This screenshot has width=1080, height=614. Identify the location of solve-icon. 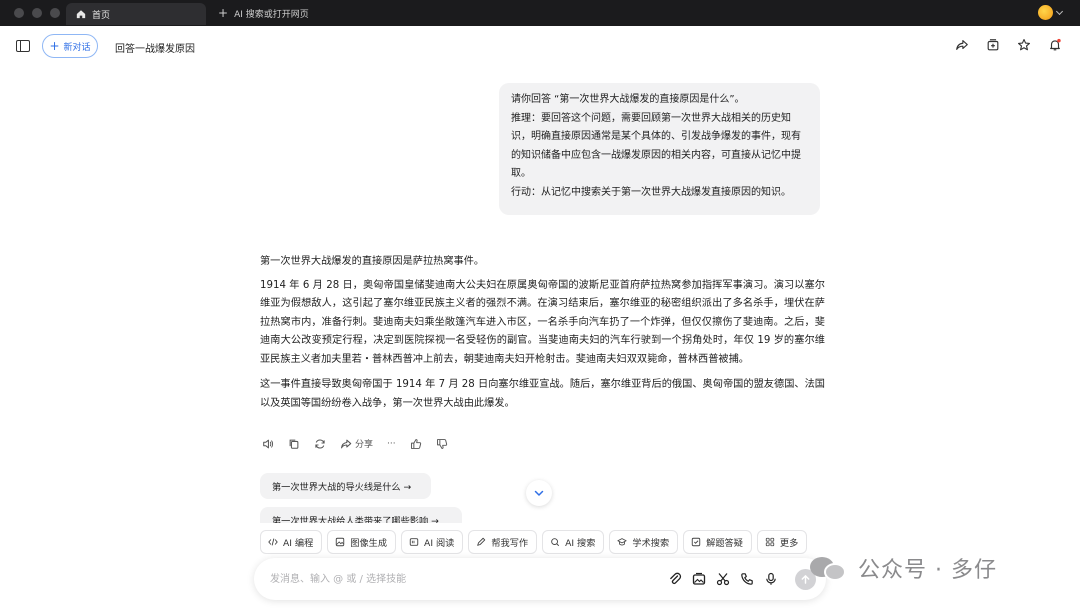
(696, 542).